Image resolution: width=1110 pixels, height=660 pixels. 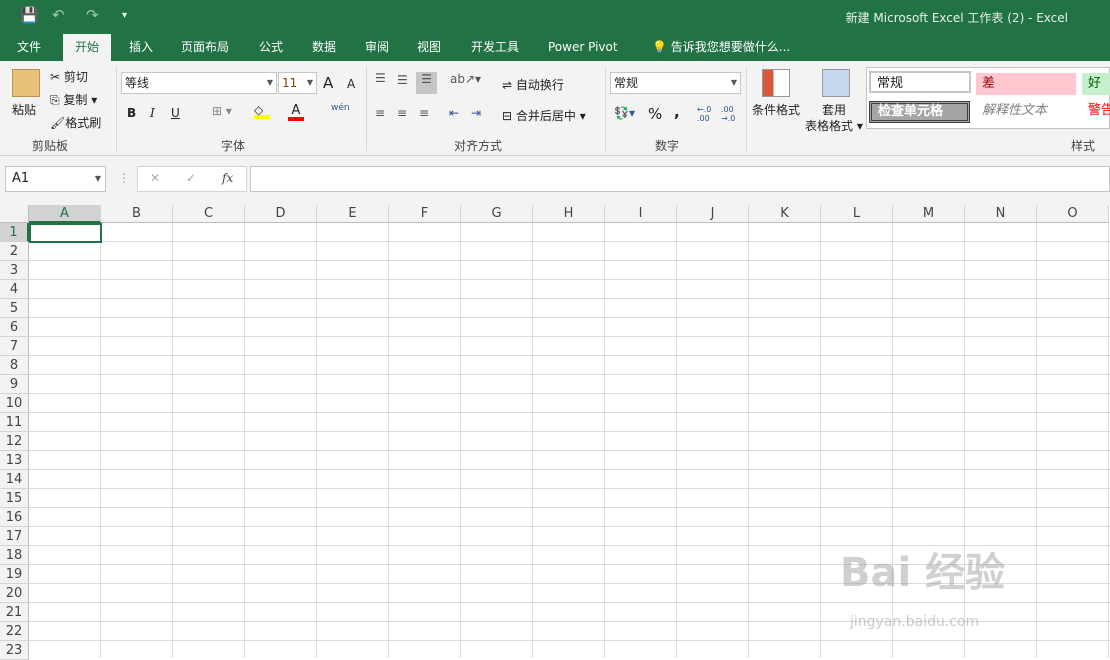 I want to click on row-header-7: 7, so click(x=14, y=346).